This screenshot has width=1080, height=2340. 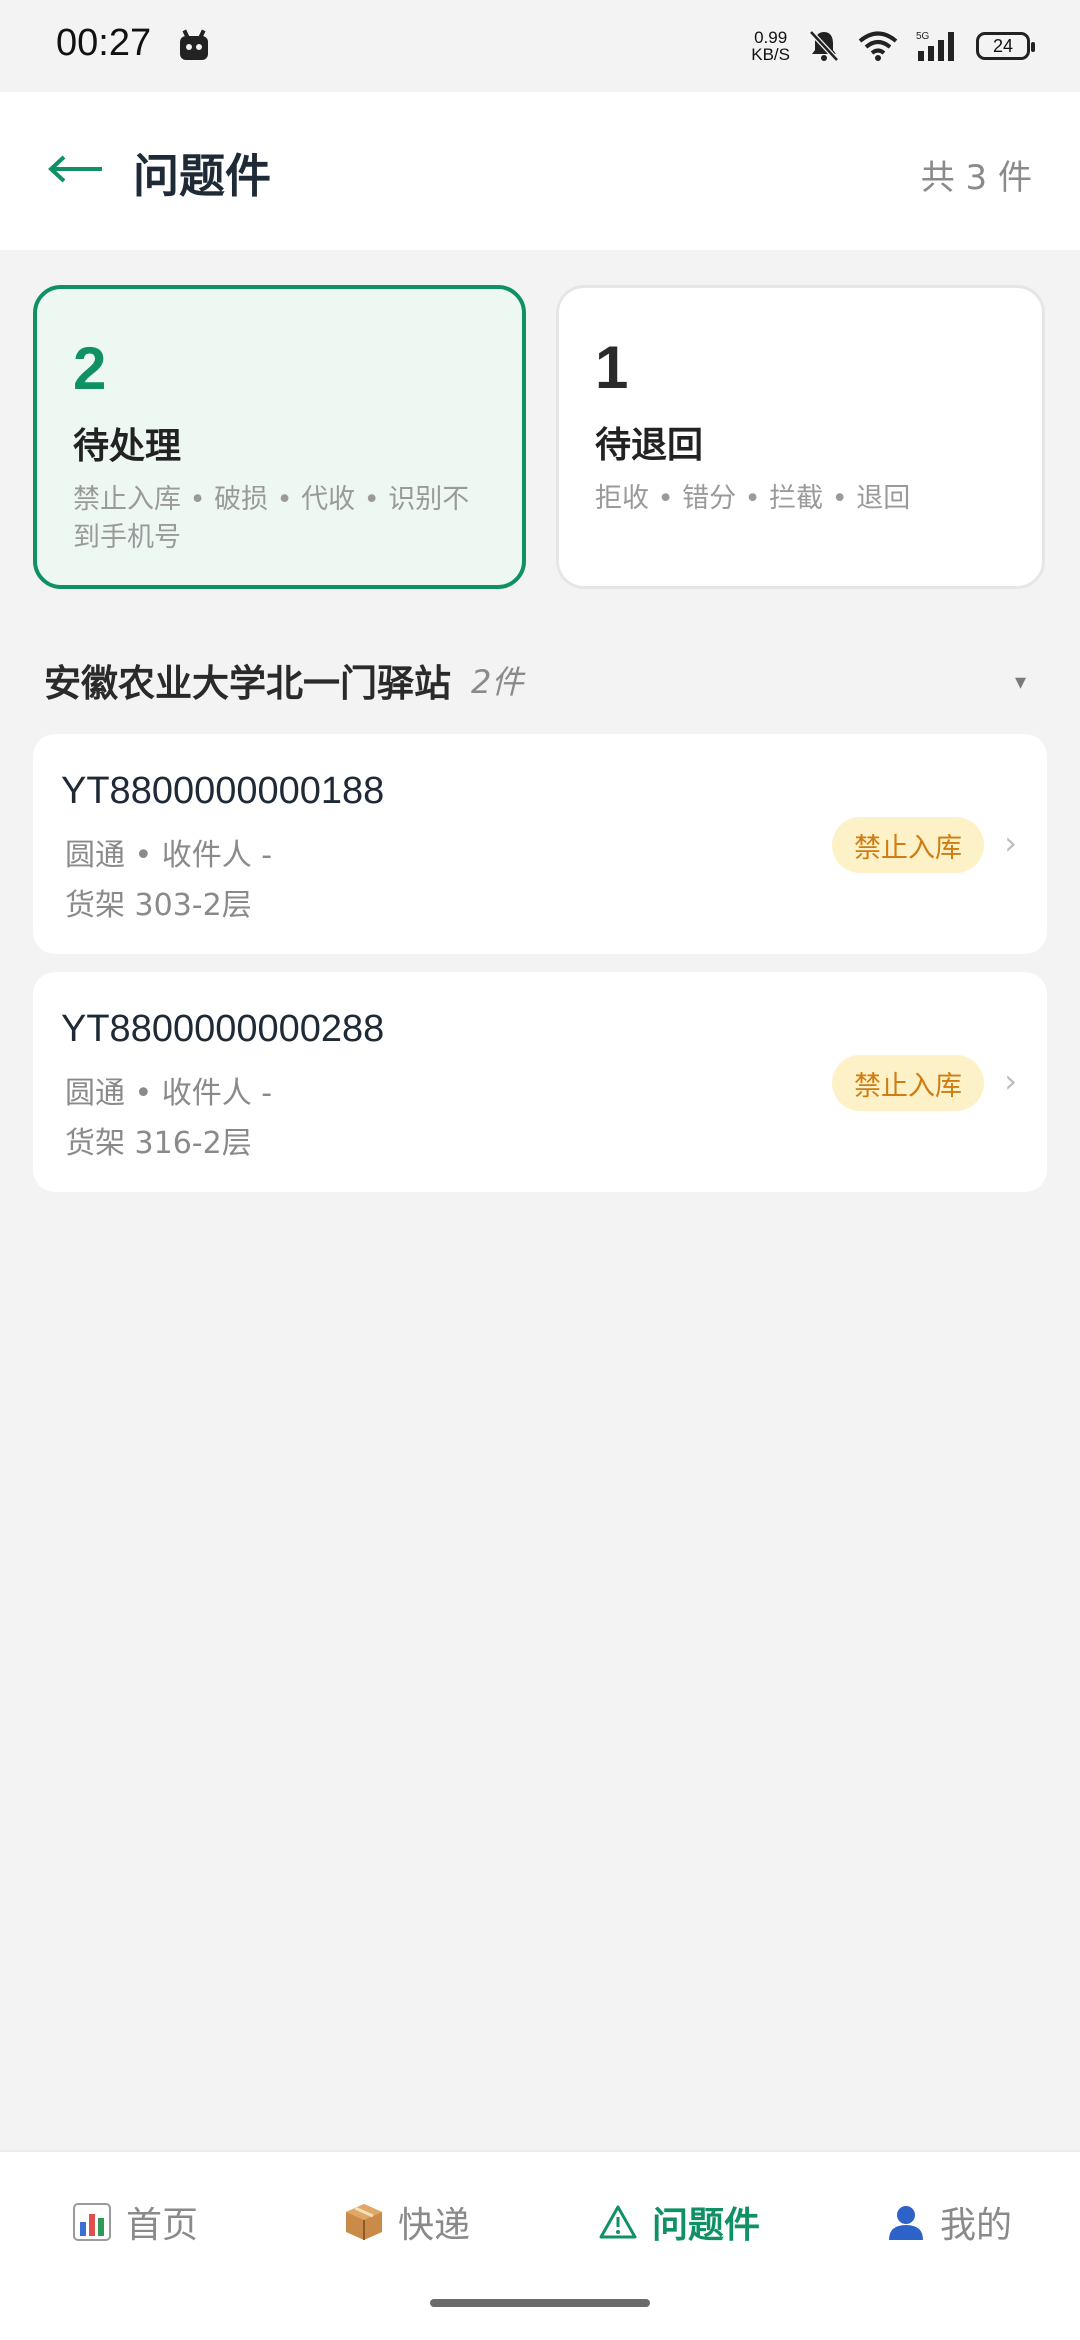 What do you see at coordinates (770, 54) in the screenshot?
I see `net-speed-unit: KB/S` at bounding box center [770, 54].